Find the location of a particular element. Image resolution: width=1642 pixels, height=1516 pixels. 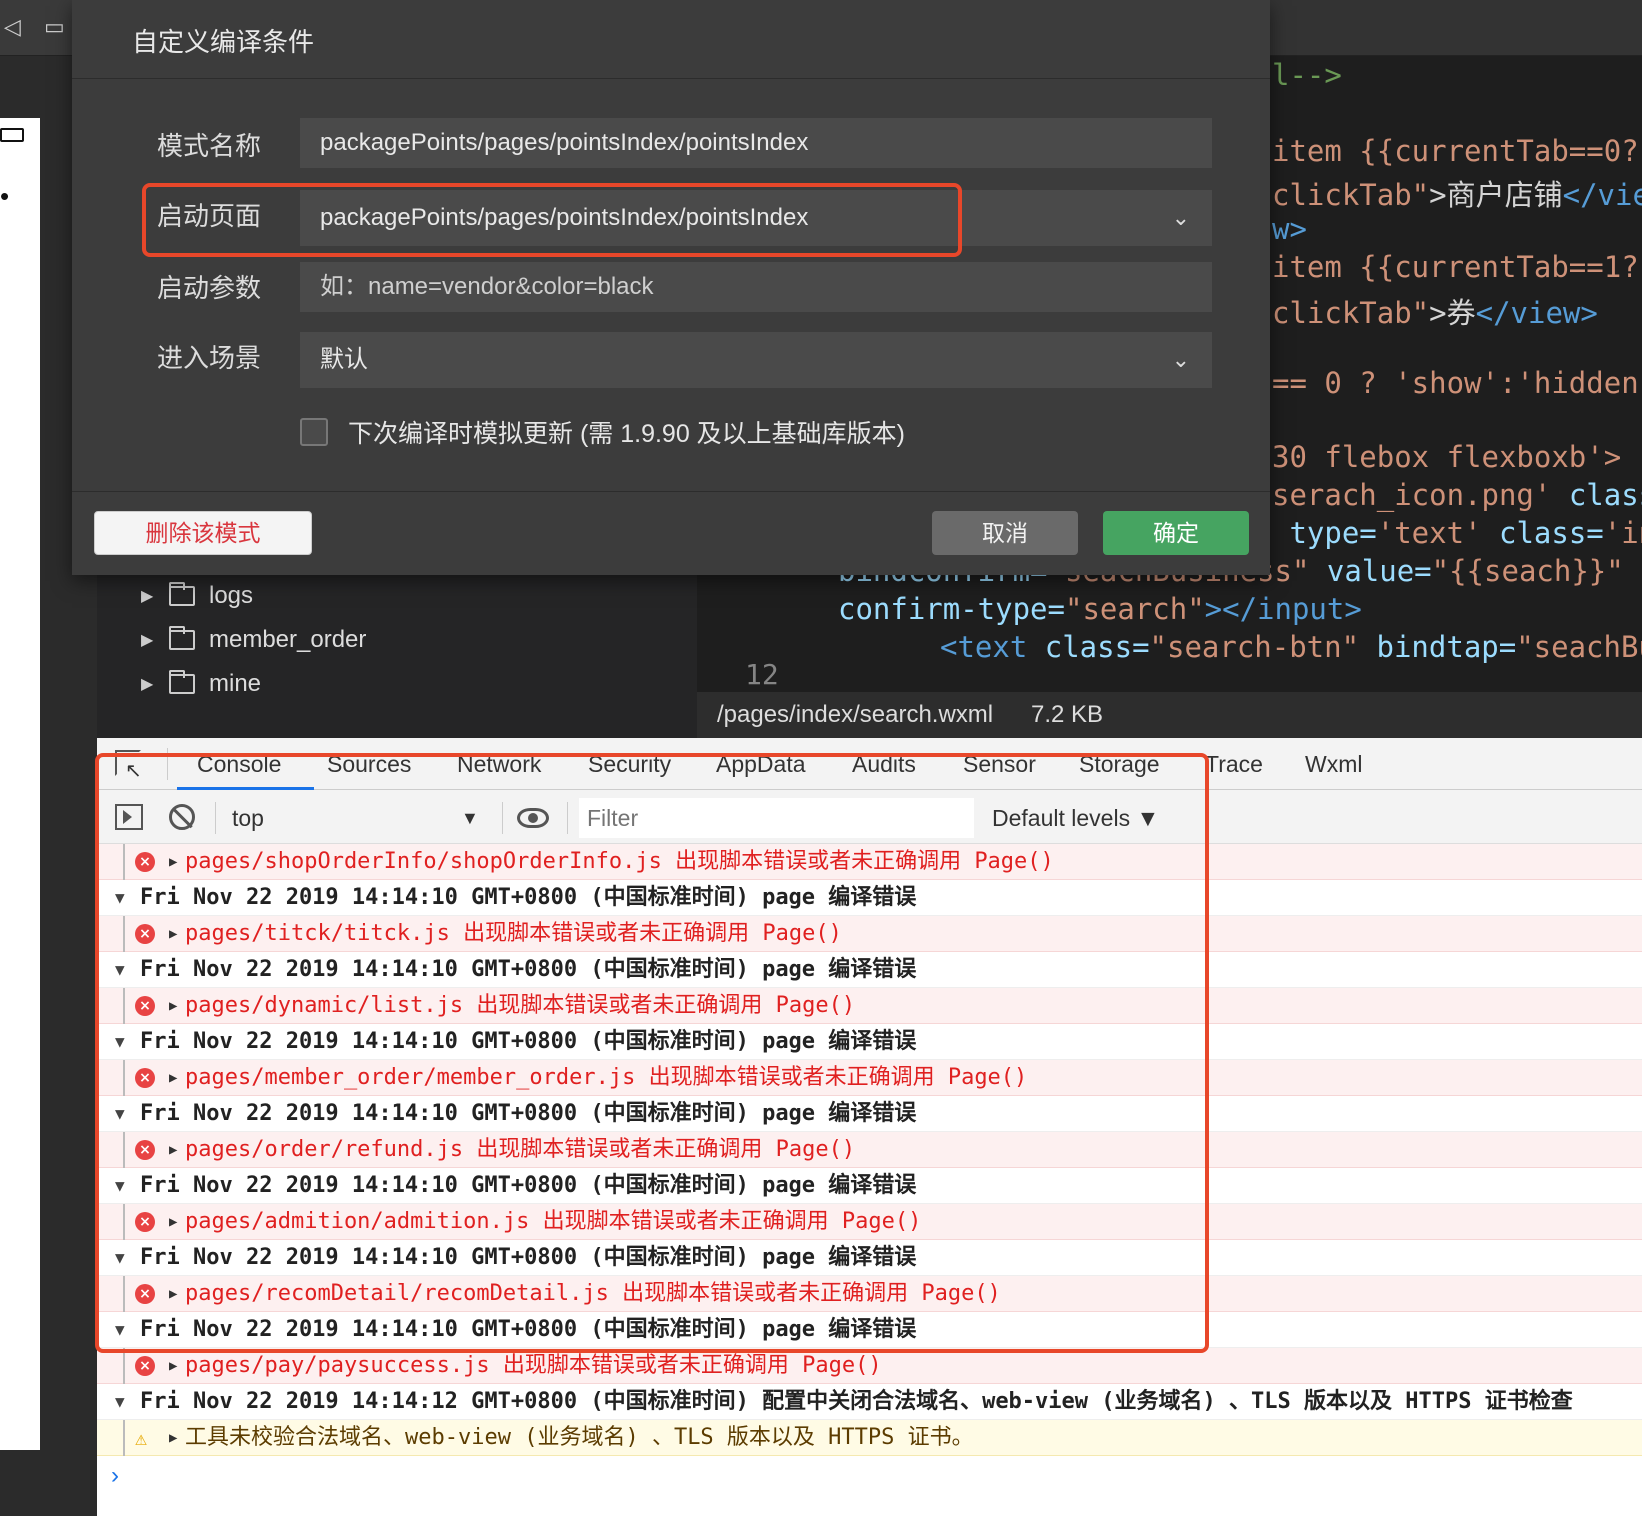

scene-select: 默认 ⌄ is located at coordinates (756, 360).